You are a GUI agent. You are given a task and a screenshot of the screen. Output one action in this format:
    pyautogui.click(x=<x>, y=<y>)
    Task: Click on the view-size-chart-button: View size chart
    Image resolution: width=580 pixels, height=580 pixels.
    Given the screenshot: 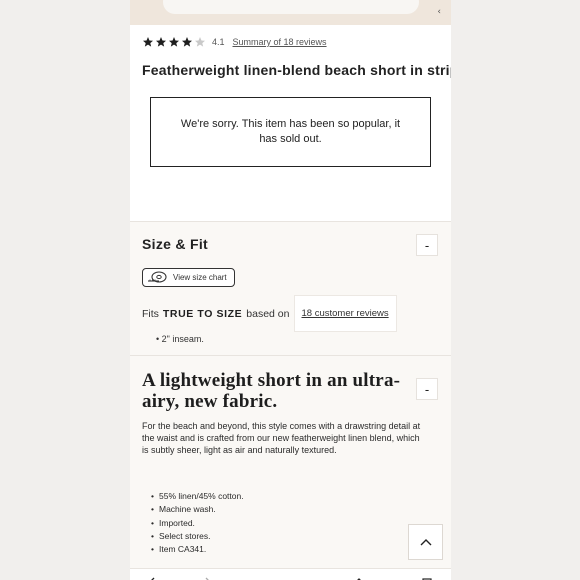 What is the action you would take?
    pyautogui.click(x=188, y=277)
    